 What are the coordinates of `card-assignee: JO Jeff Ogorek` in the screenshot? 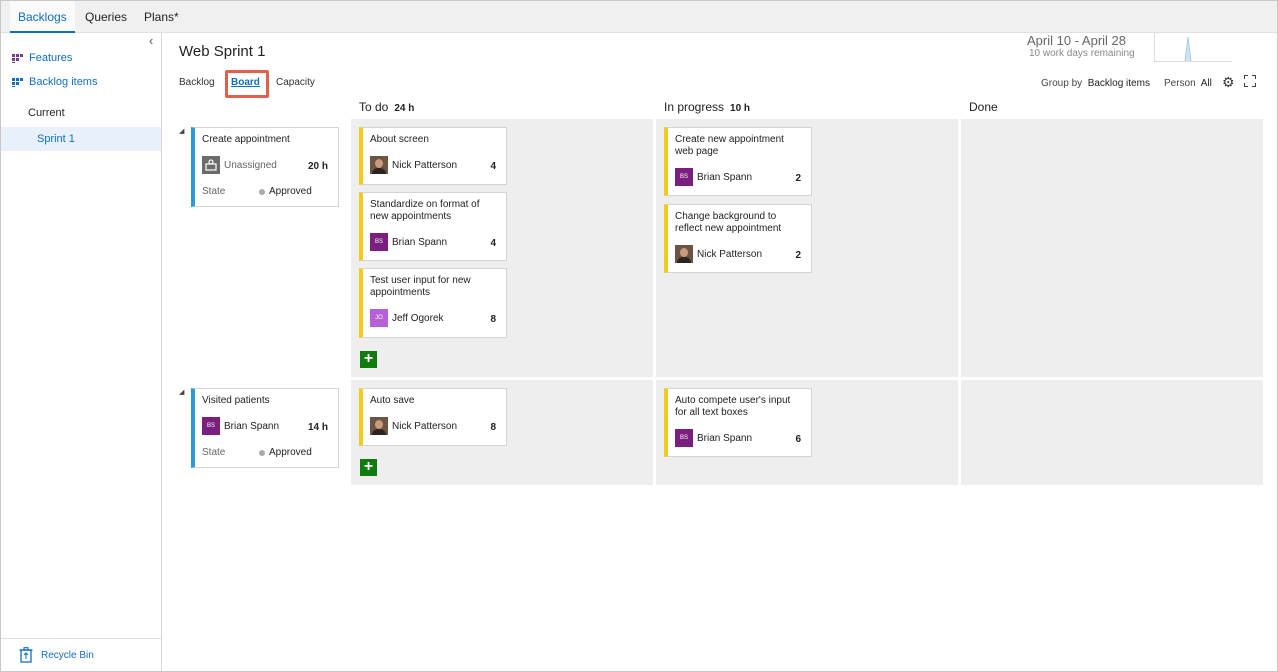 It's located at (407, 318).